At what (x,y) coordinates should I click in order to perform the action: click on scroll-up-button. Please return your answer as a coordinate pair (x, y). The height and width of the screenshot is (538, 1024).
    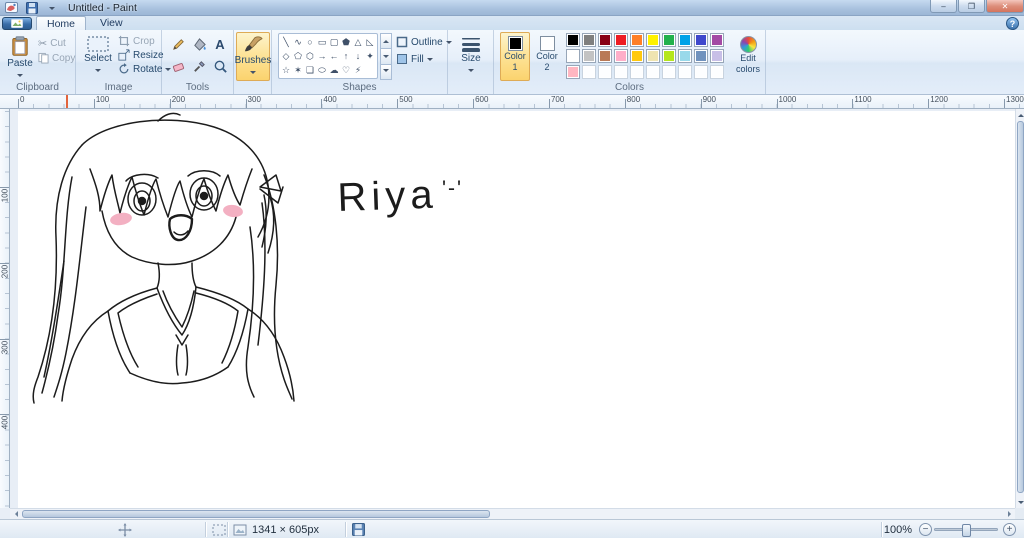
    Looking at the image, I should click on (1020, 114).